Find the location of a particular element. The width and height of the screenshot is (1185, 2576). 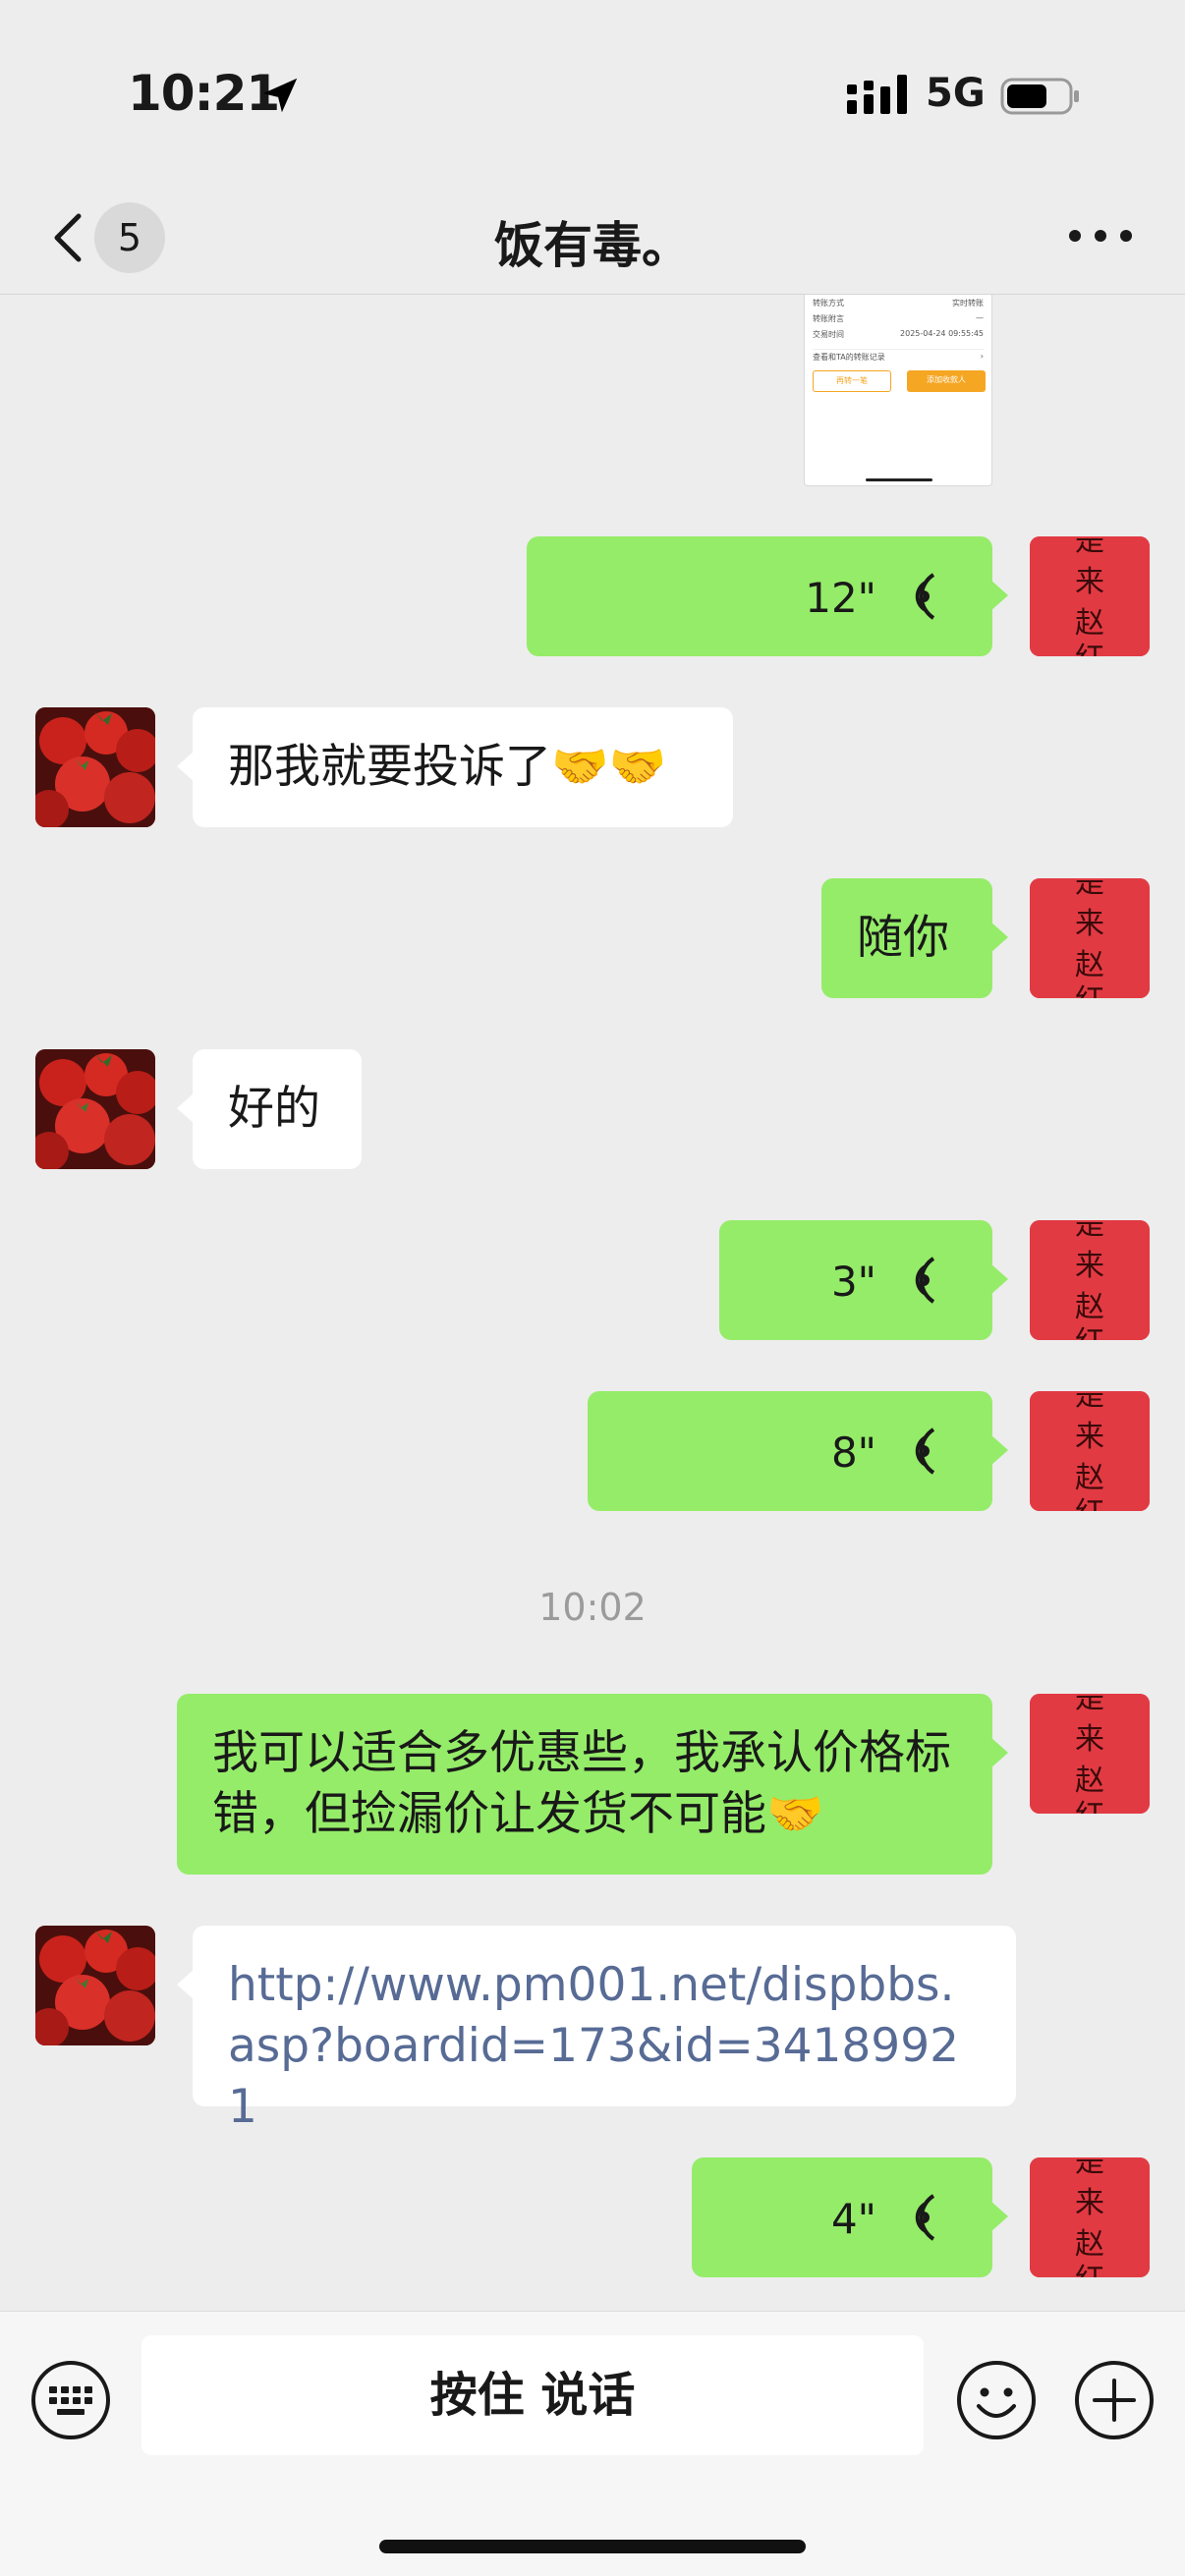

plus-icon is located at coordinates (1115, 2400).